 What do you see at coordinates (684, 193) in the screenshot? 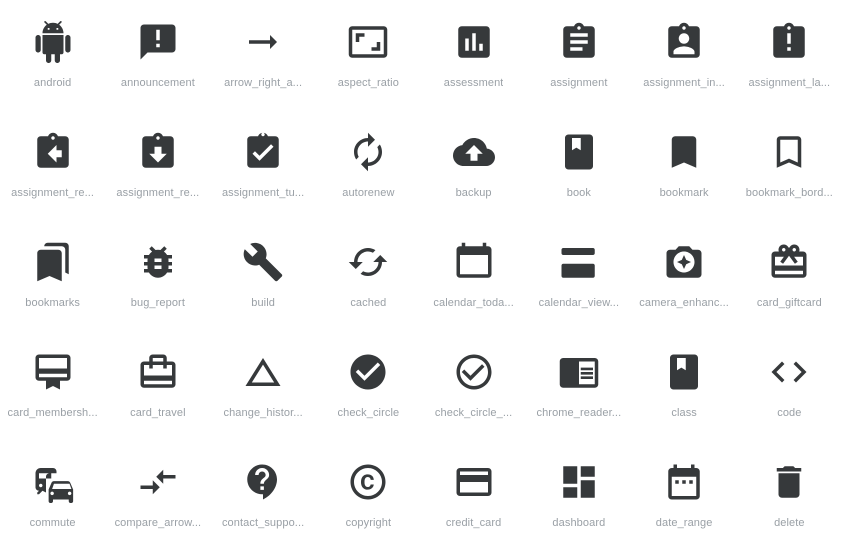
I see `icon-label: bookmark` at bounding box center [684, 193].